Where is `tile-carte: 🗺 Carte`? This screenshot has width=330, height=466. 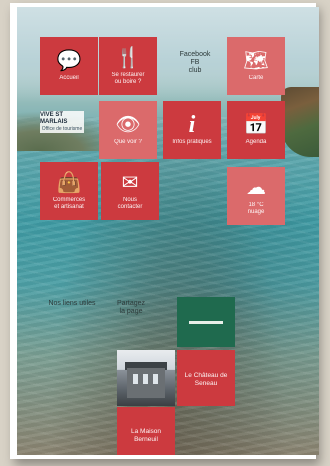
tile-carte: 🗺 Carte is located at coordinates (256, 66).